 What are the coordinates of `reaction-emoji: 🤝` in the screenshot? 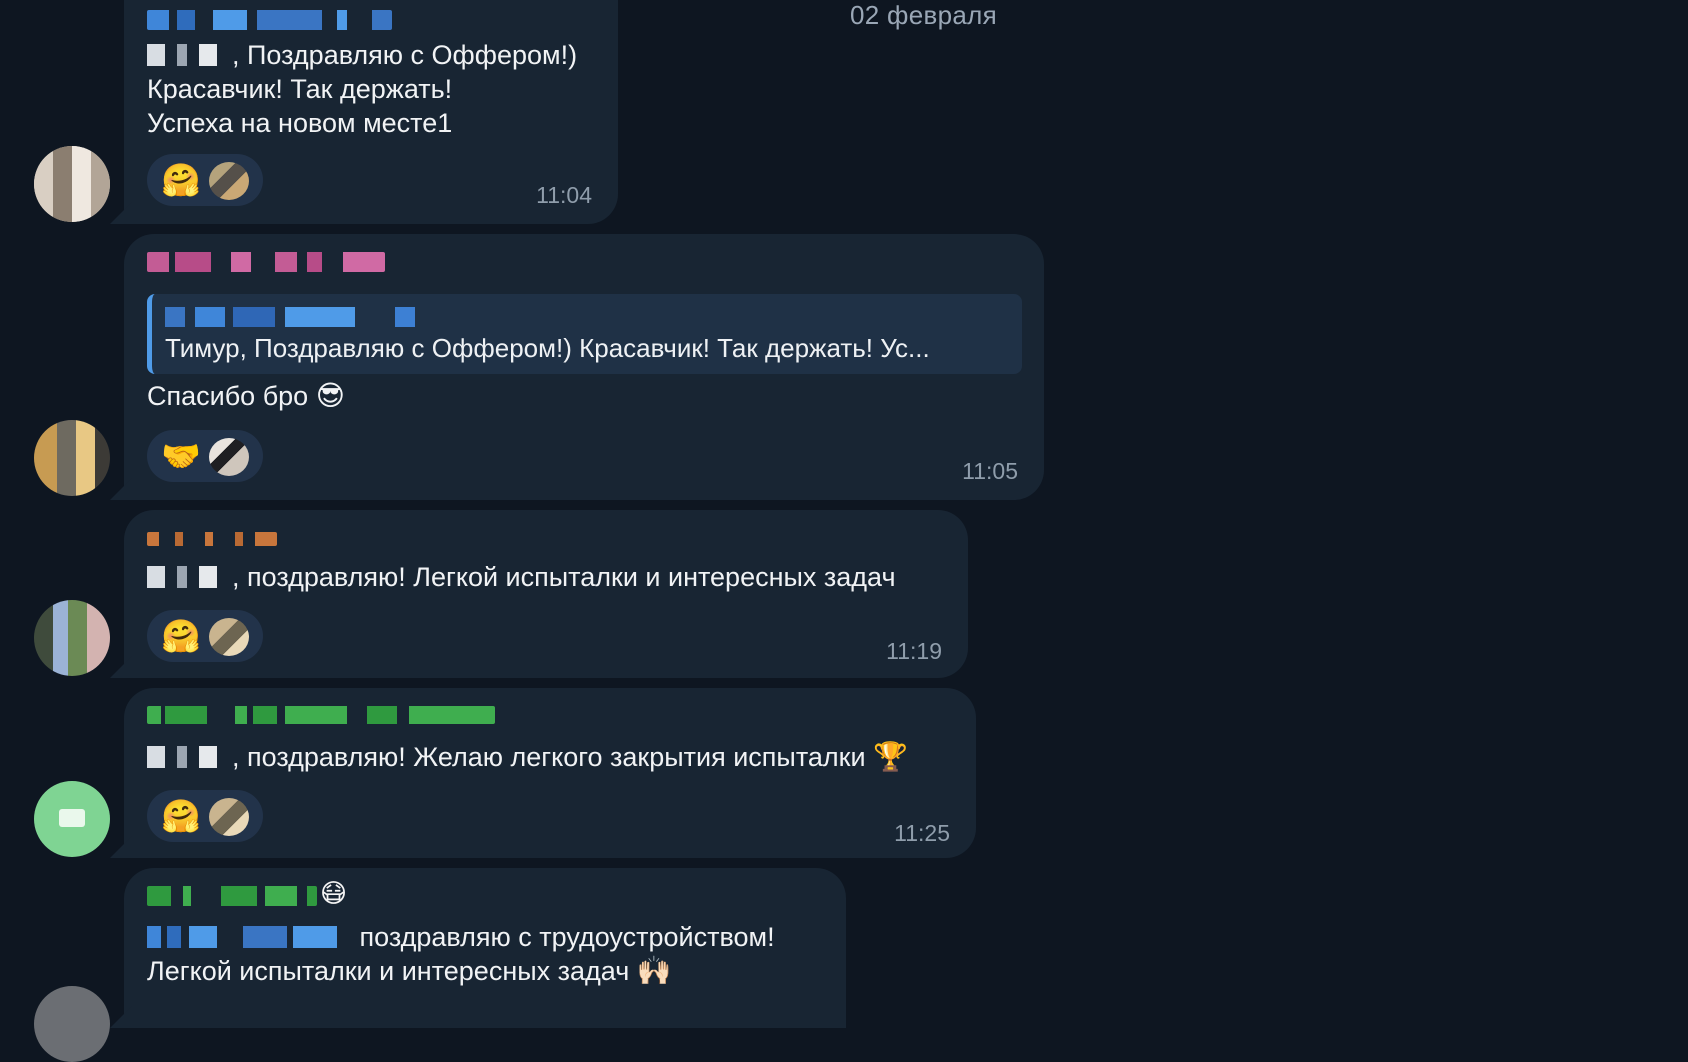 It's located at (181, 456).